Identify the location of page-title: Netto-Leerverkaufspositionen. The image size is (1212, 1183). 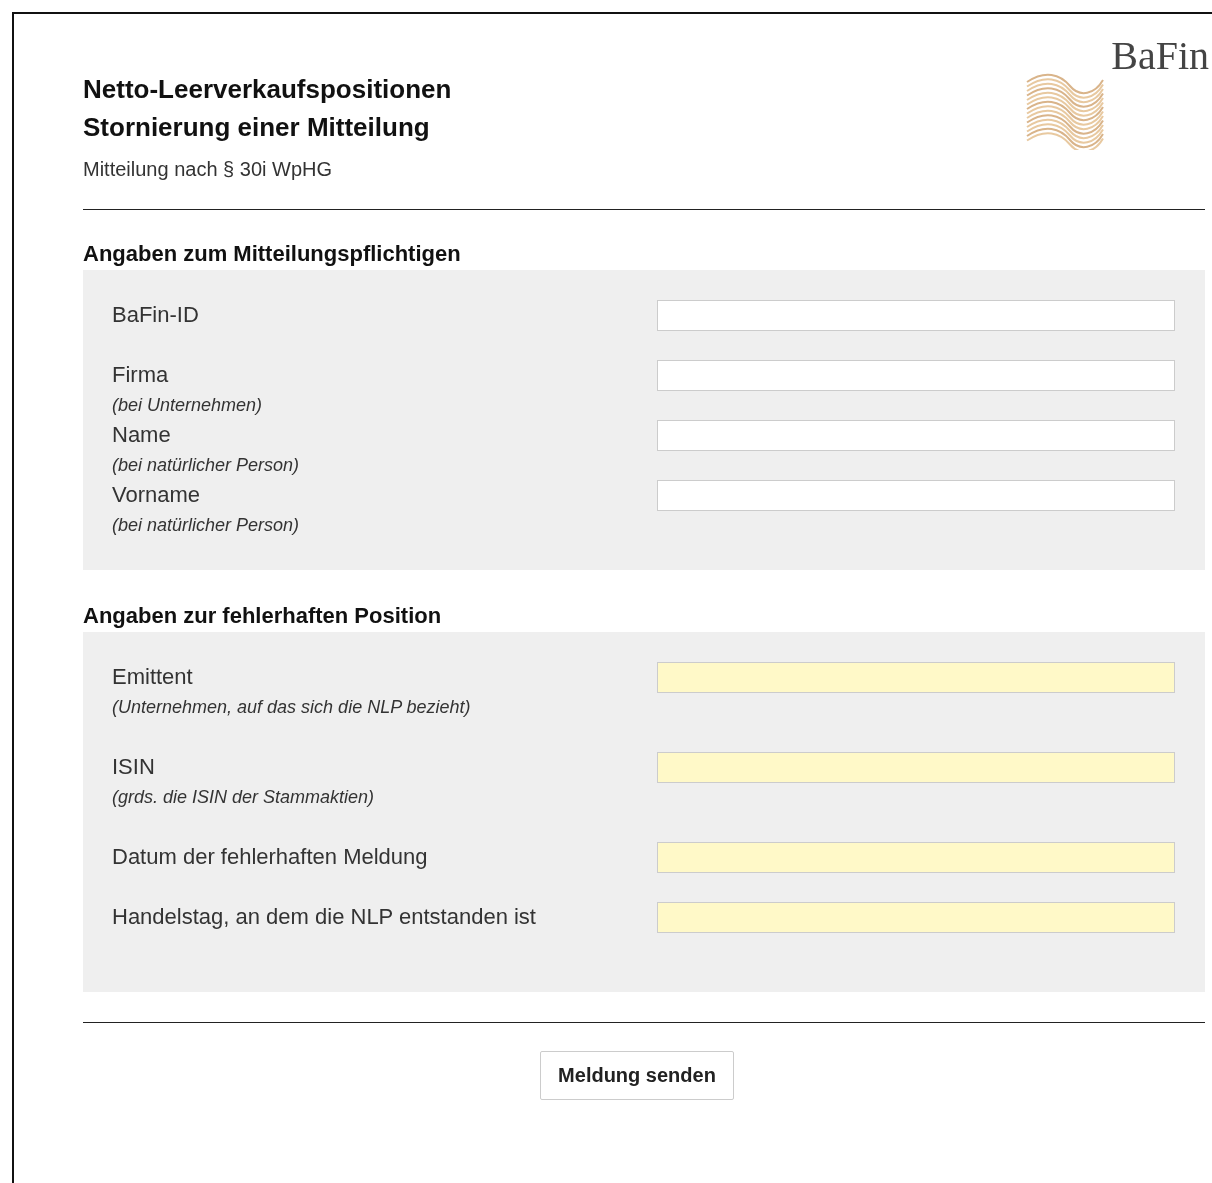
(267, 89).